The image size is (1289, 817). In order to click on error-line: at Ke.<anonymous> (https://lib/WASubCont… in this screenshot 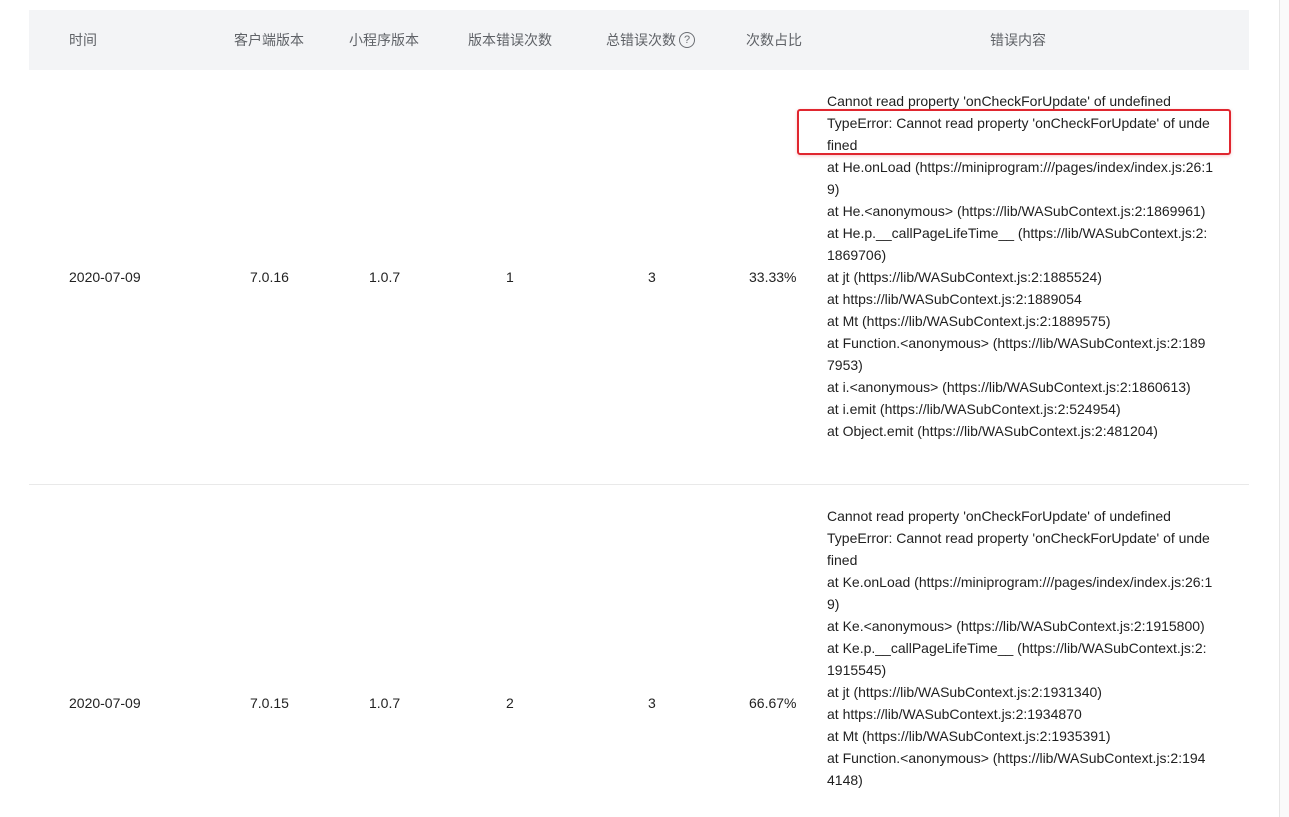, I will do `click(1016, 626)`.